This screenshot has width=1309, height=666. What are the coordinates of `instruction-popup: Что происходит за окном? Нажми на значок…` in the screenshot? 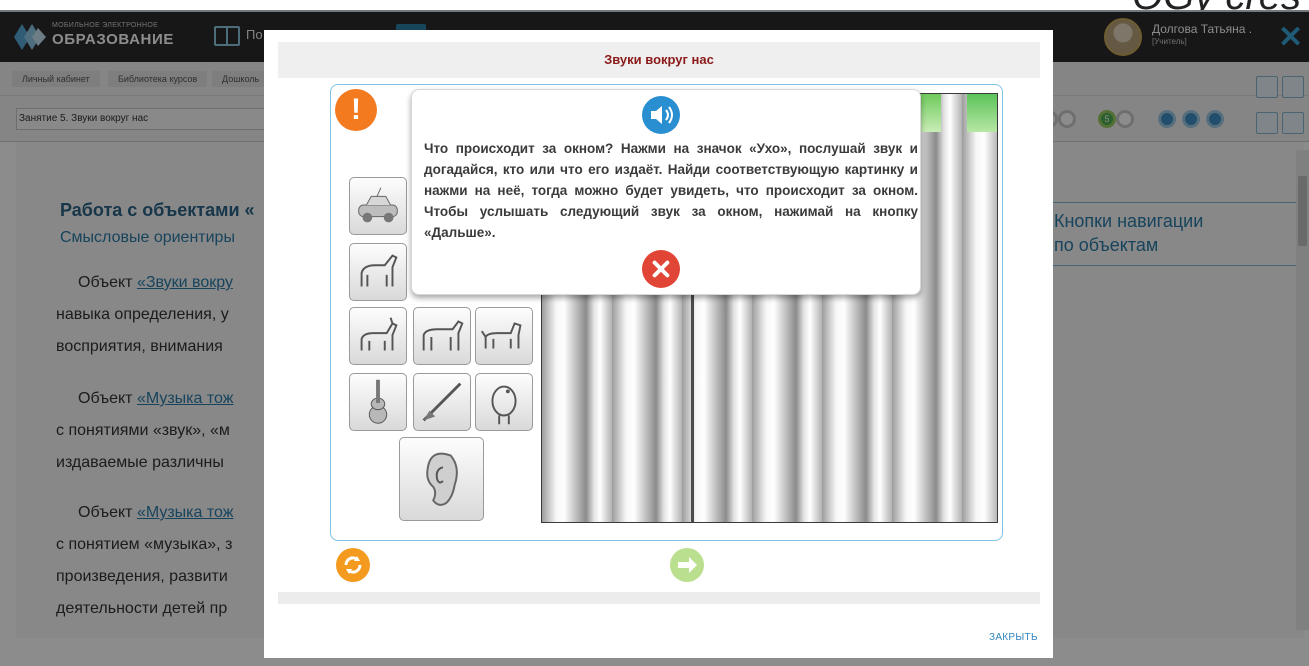 It's located at (666, 192).